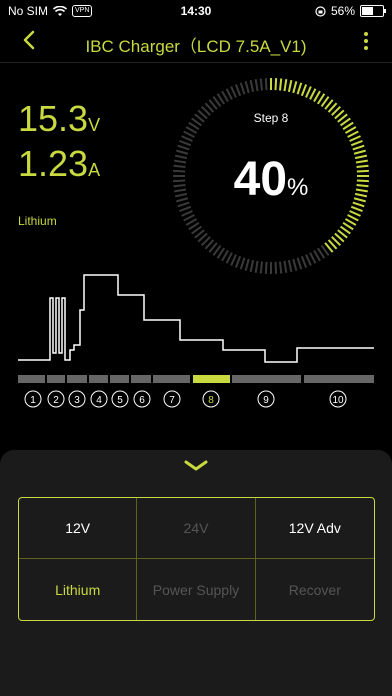 The width and height of the screenshot is (392, 696). What do you see at coordinates (142, 400) in the screenshot?
I see `step-number: 6` at bounding box center [142, 400].